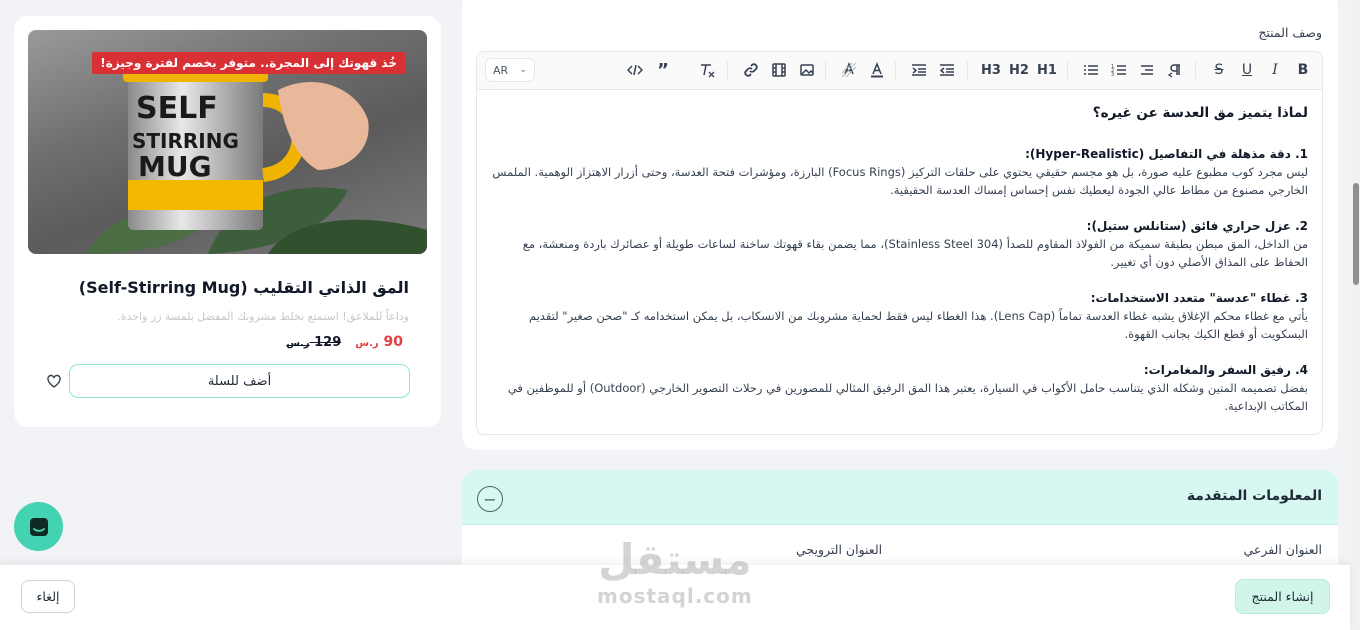 Image resolution: width=1360 pixels, height=630 pixels. I want to click on language-value: AR, so click(501, 70).